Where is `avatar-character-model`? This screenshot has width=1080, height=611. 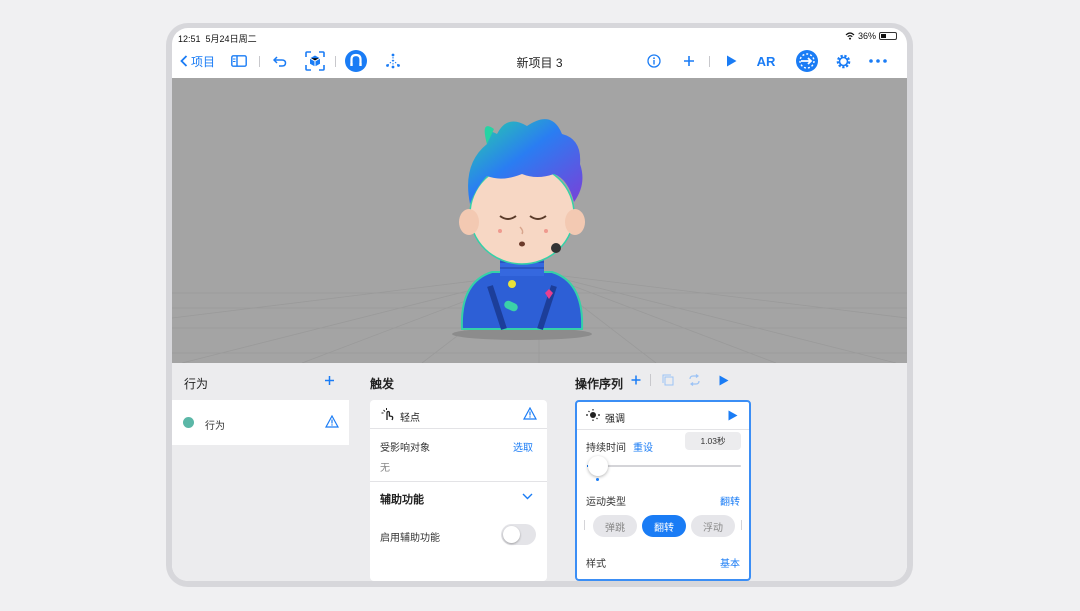 avatar-character-model is located at coordinates (522, 229).